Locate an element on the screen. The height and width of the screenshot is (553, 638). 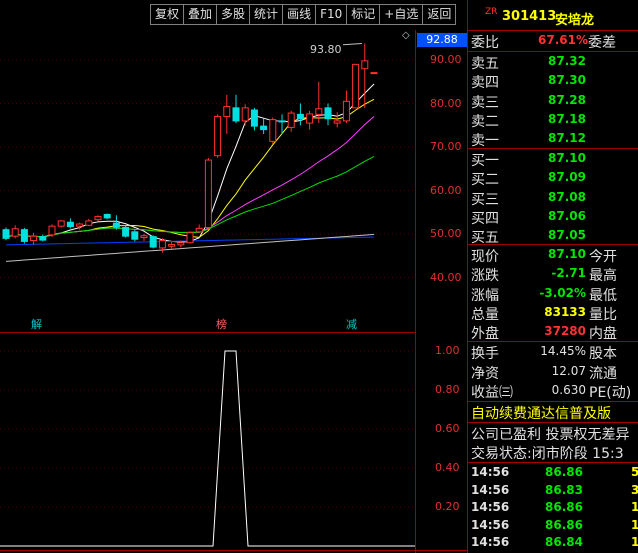
bid-price: 87.09 is located at coordinates (567, 177).